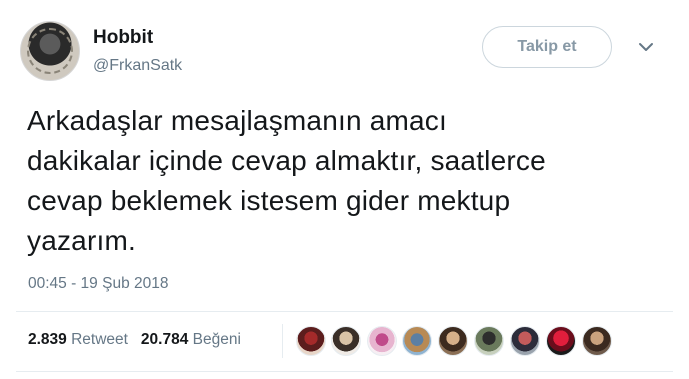 The height and width of the screenshot is (379, 689). Describe the element at coordinates (237, 120) in the screenshot. I see `tweet-line: Arkadaşlar mesajlaşmanın amacı` at that location.